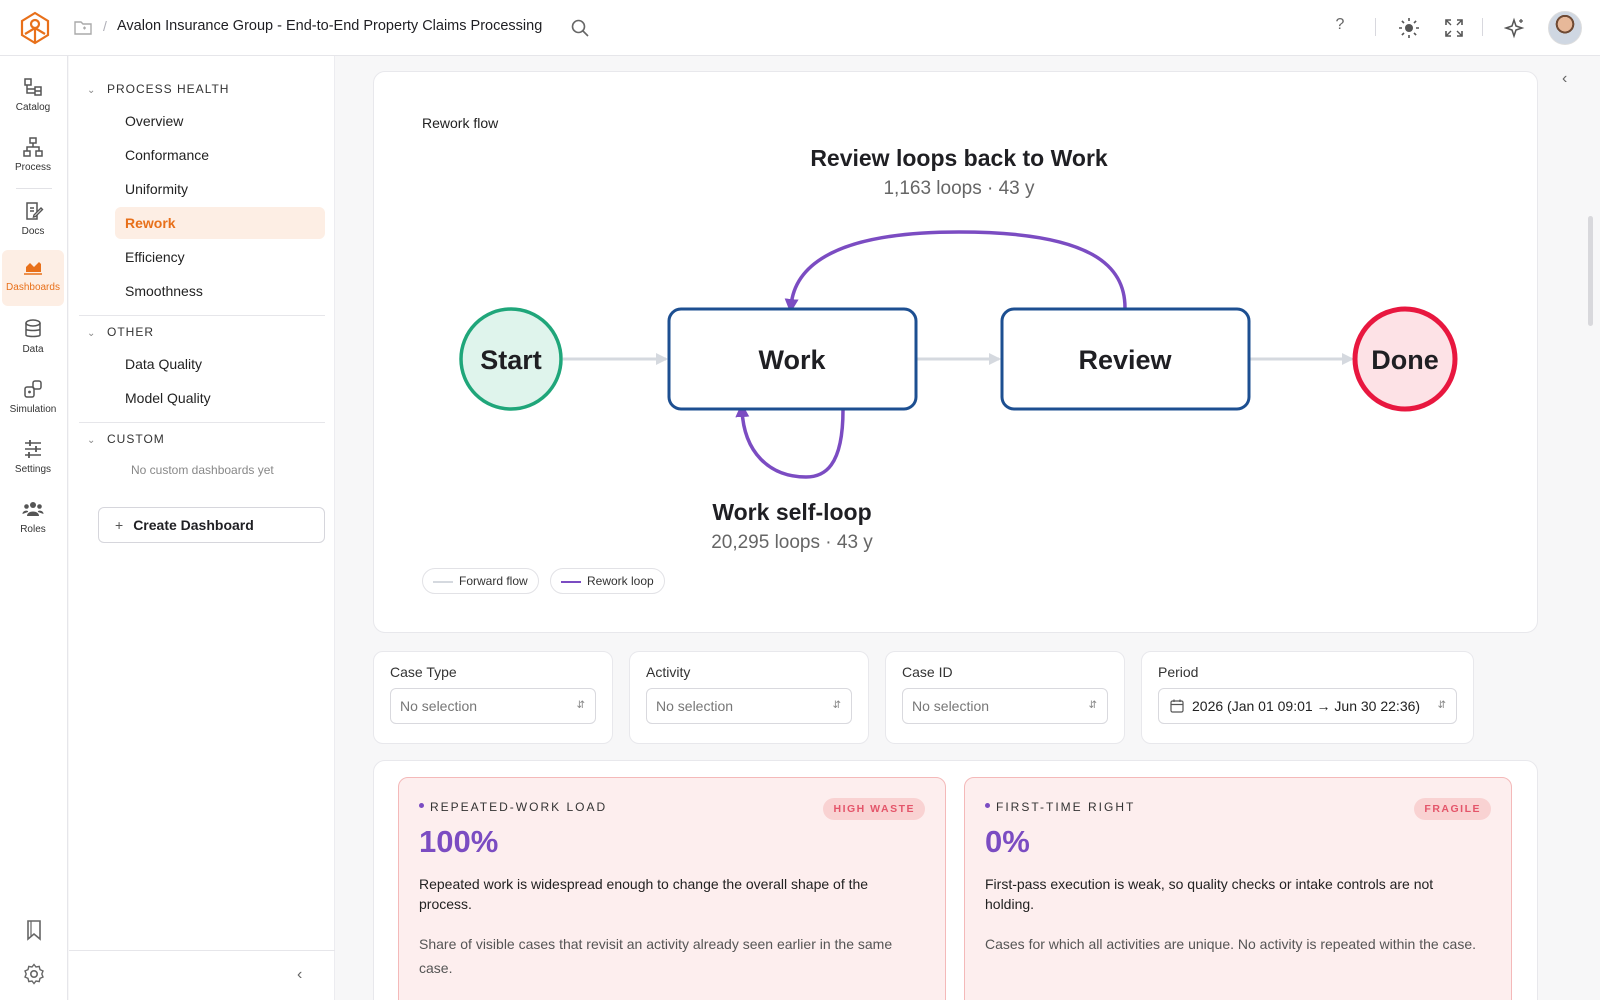  I want to click on section-custom: ⌄ CUSTOM, so click(126, 439).